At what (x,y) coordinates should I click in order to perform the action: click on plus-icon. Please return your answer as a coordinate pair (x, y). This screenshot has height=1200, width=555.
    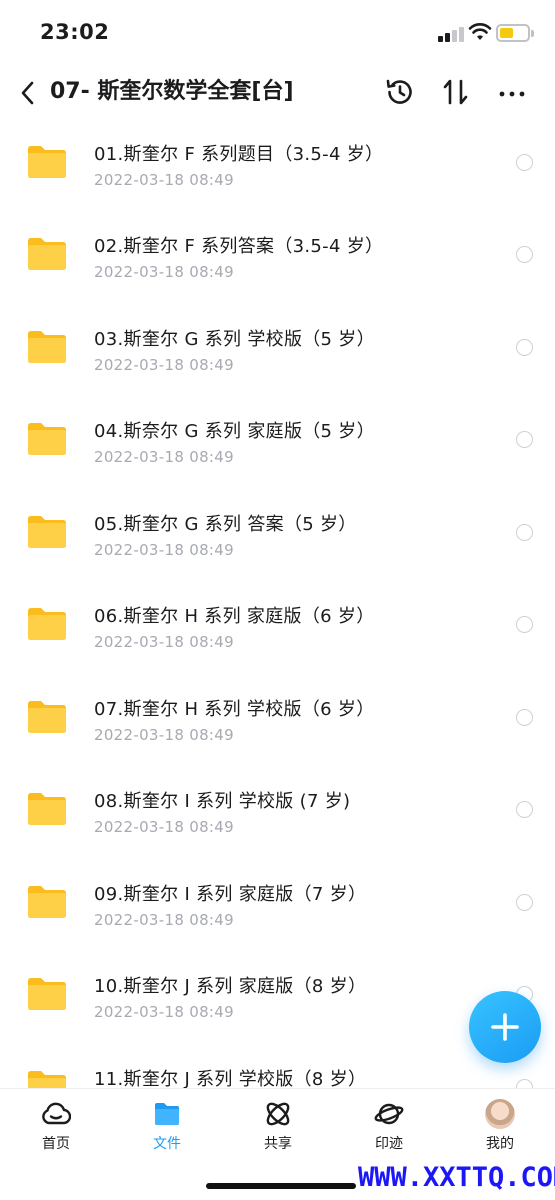
    Looking at the image, I should click on (505, 1027).